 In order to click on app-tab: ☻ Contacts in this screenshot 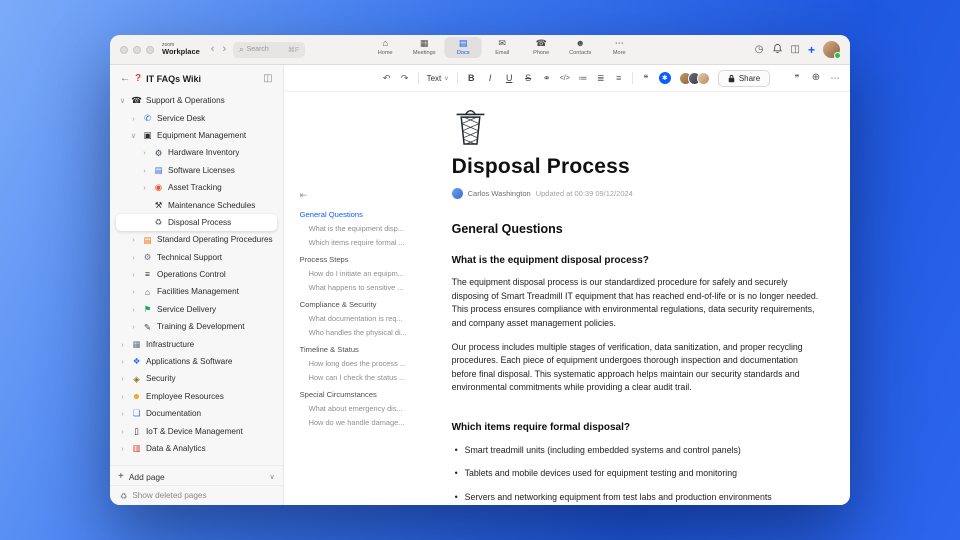, I will do `click(580, 47)`.